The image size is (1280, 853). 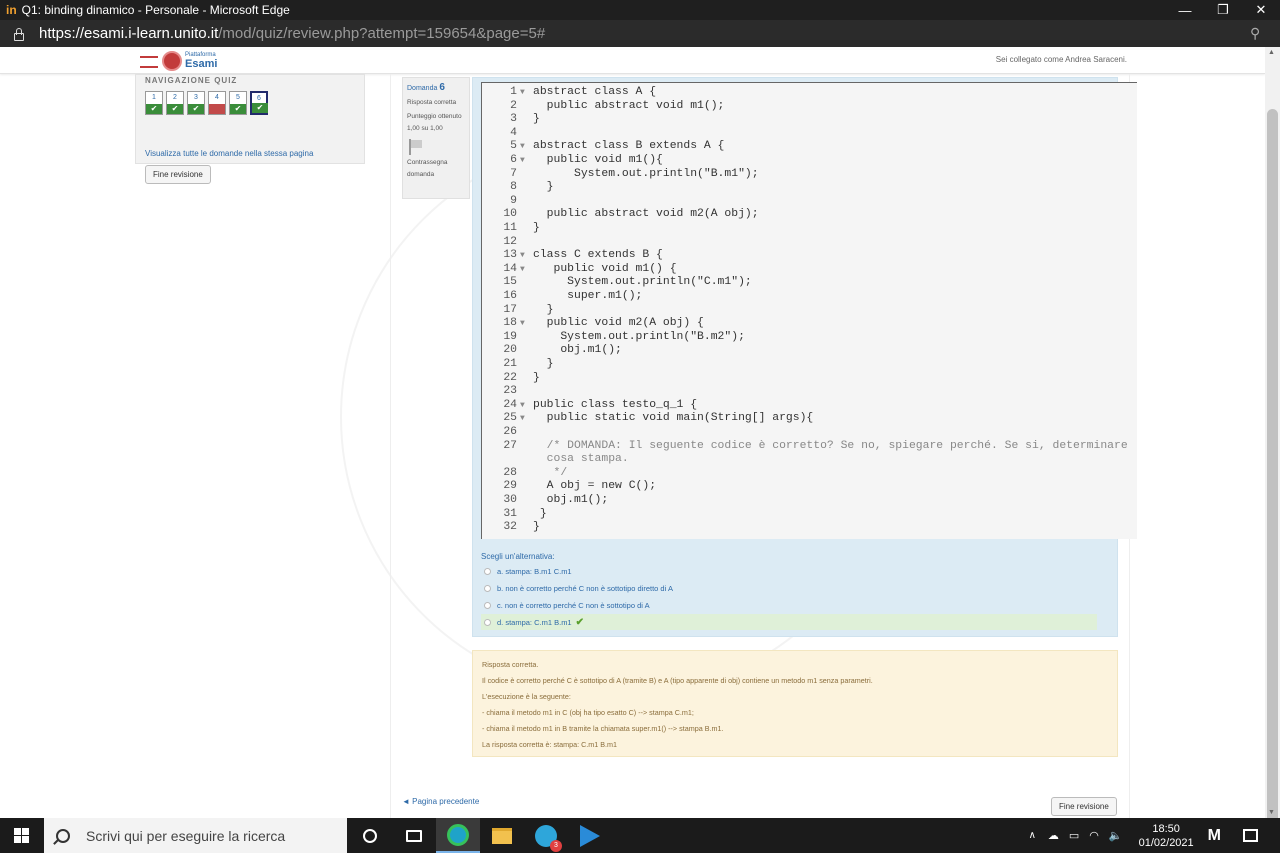 I want to click on edge-icon, so click(x=458, y=834).